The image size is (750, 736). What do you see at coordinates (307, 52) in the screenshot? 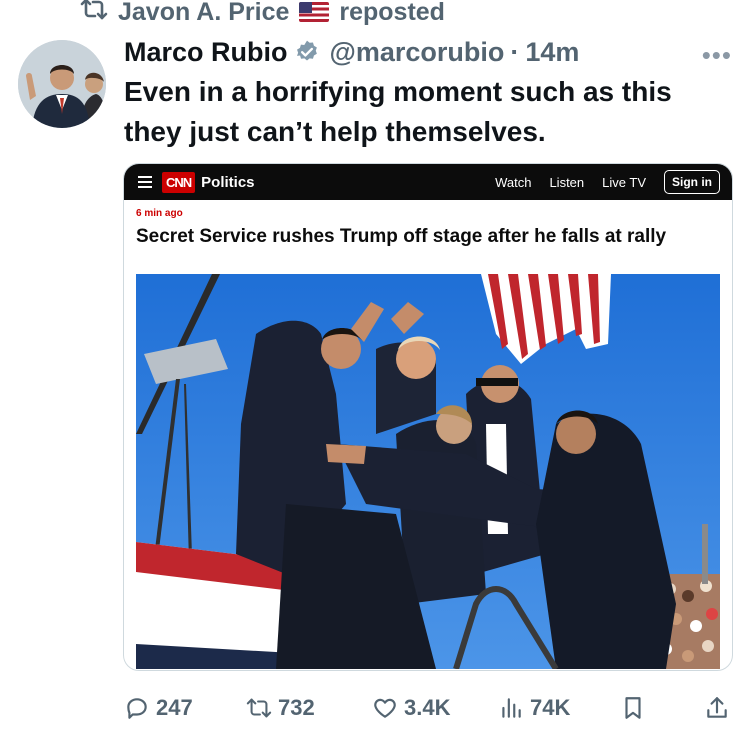
I see `verified-badge-icon` at bounding box center [307, 52].